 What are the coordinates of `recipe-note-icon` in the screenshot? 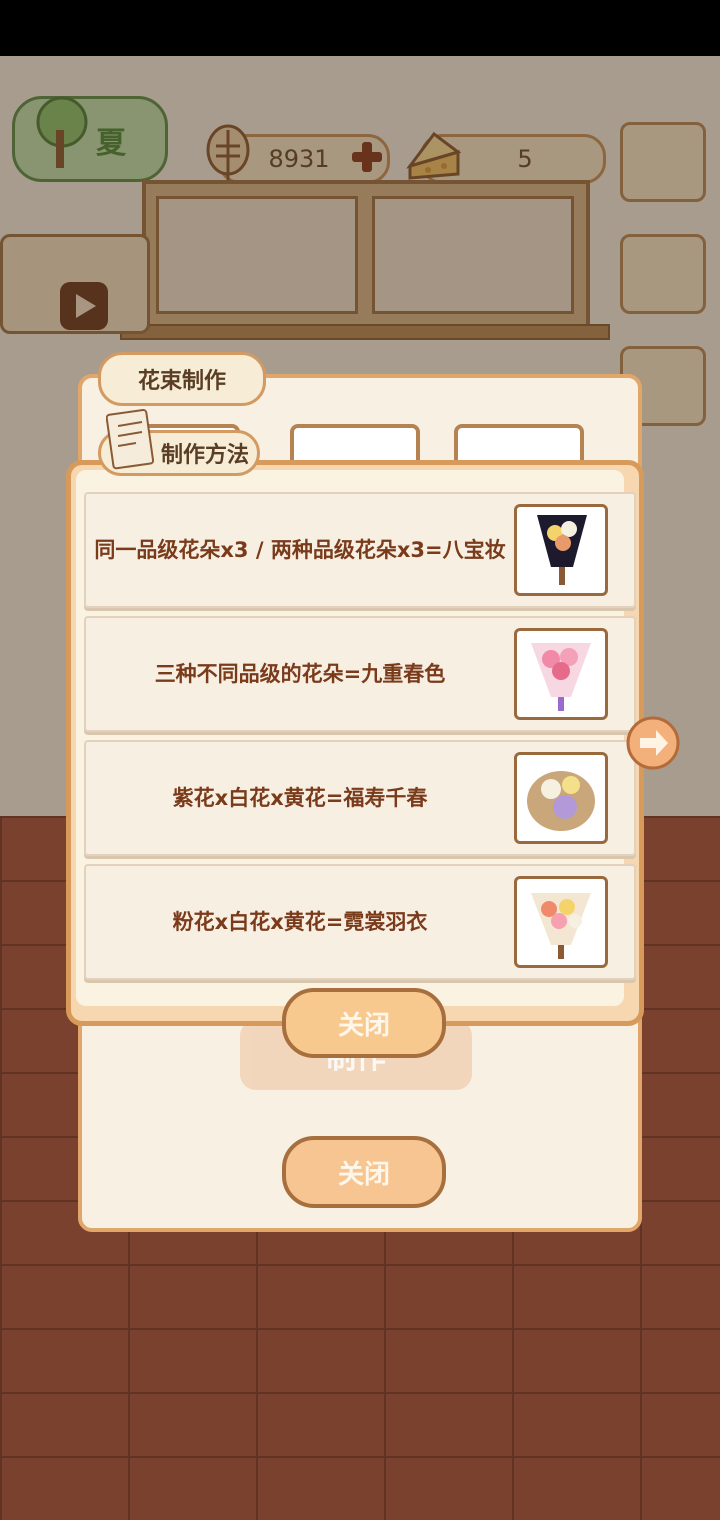 It's located at (130, 439).